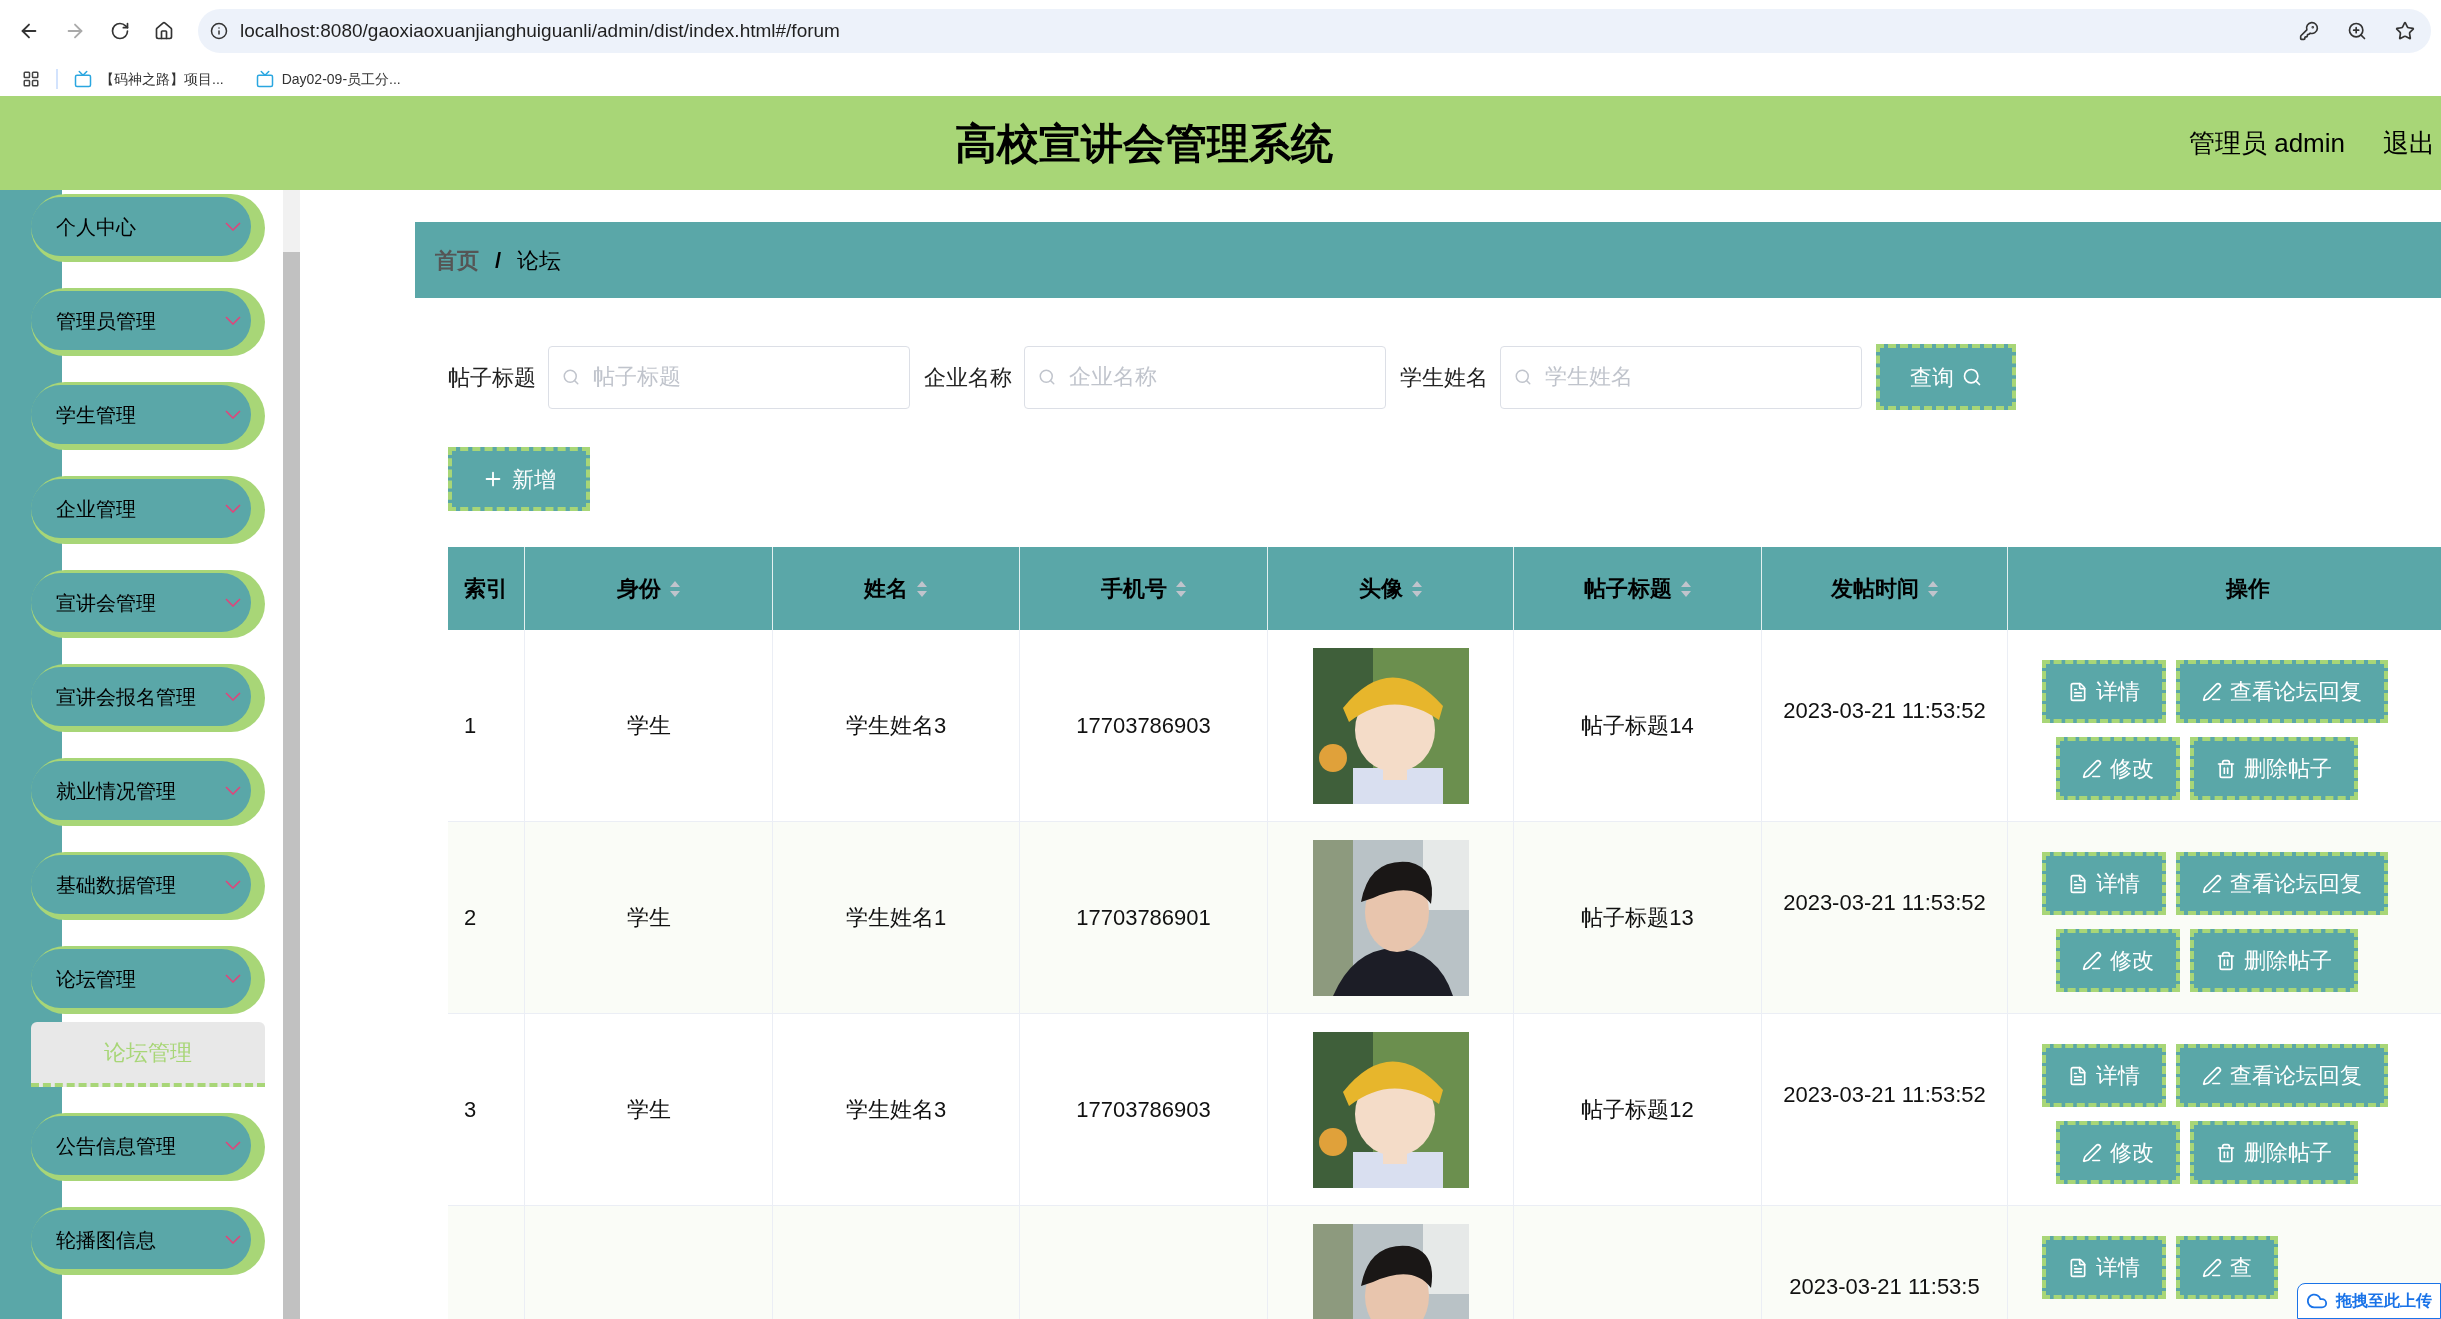 Image resolution: width=2441 pixels, height=1319 pixels. I want to click on sidebar-item: 企业管理, so click(148, 510).